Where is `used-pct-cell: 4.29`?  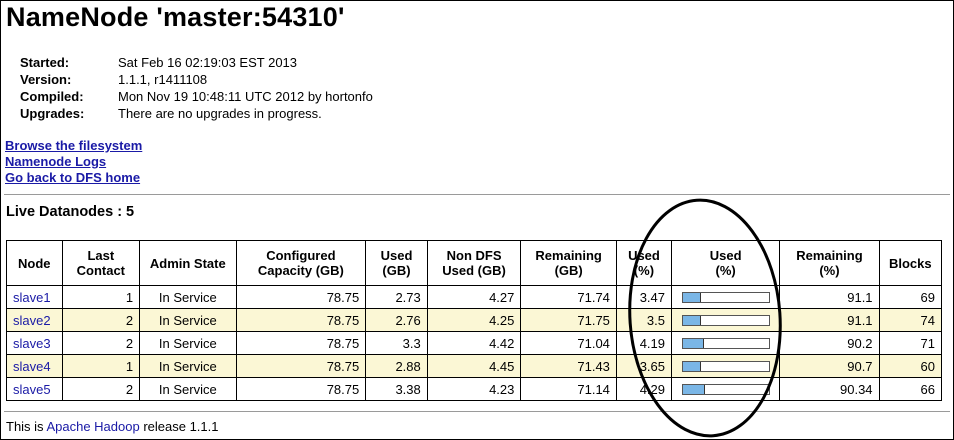
used-pct-cell: 4.29 is located at coordinates (644, 389).